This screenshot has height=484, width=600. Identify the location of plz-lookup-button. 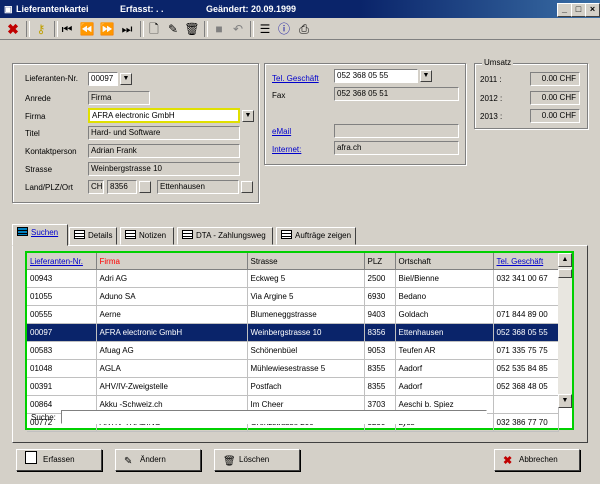
(145, 187).